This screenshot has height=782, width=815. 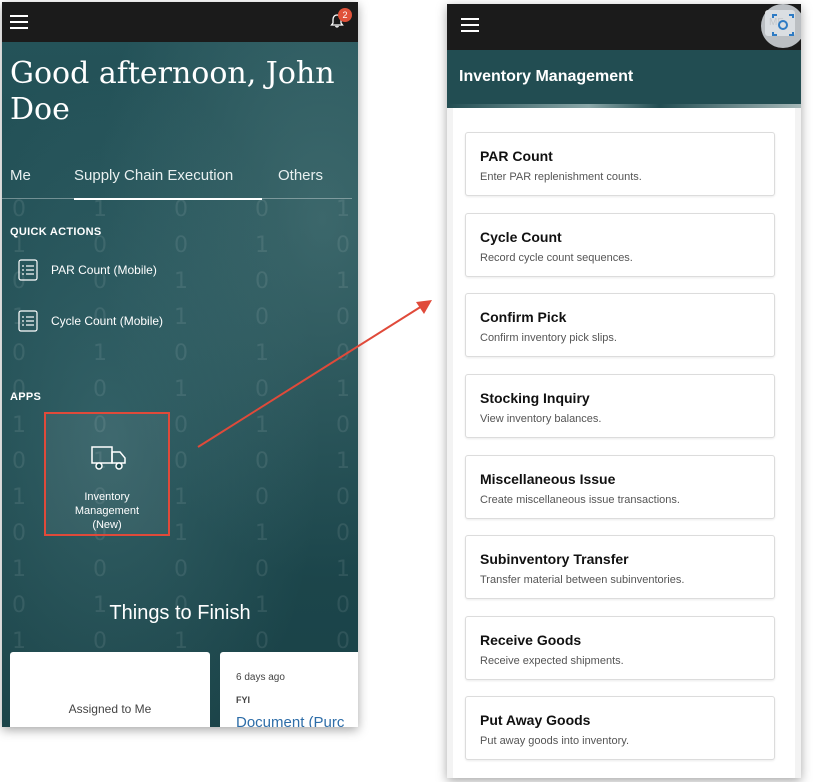 I want to click on task-subtitle: Create miscellaneous issue transactions., so click(x=580, y=500).